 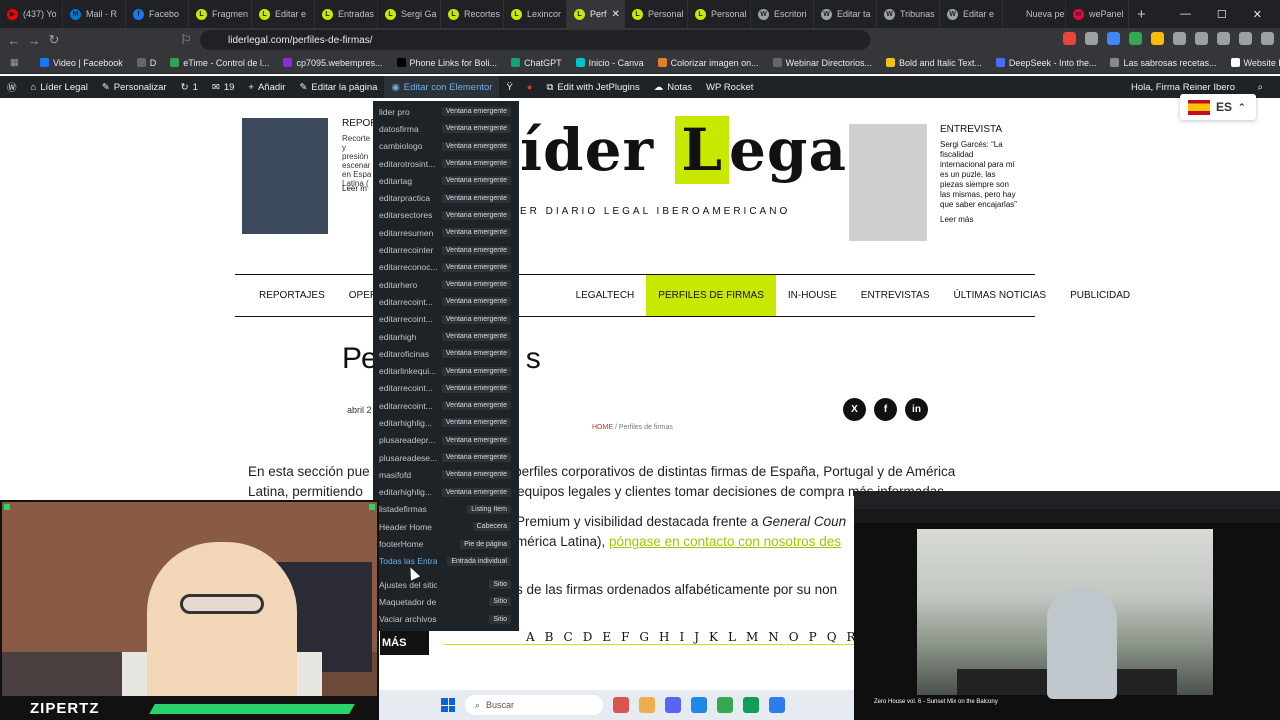 What do you see at coordinates (189, 87) in the screenshot?
I see `wp-updates-link: ↻ 1` at bounding box center [189, 87].